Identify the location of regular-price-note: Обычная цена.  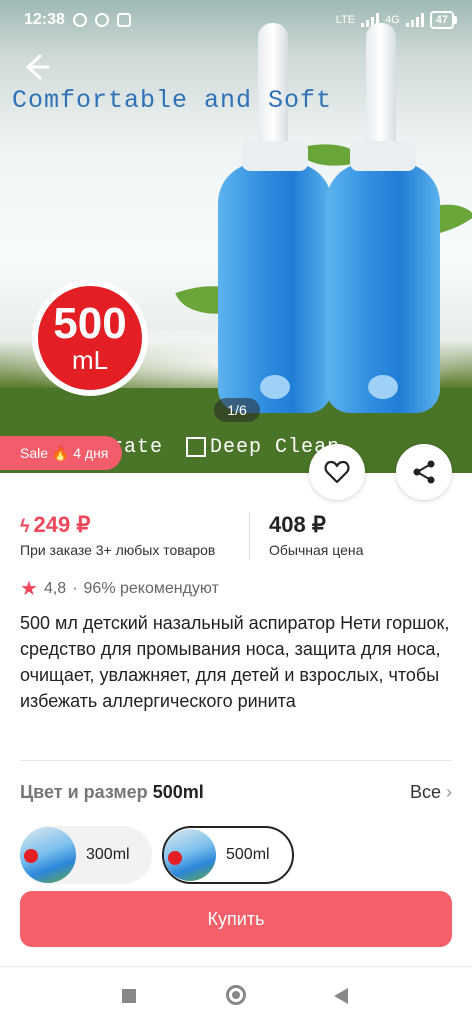
(316, 550).